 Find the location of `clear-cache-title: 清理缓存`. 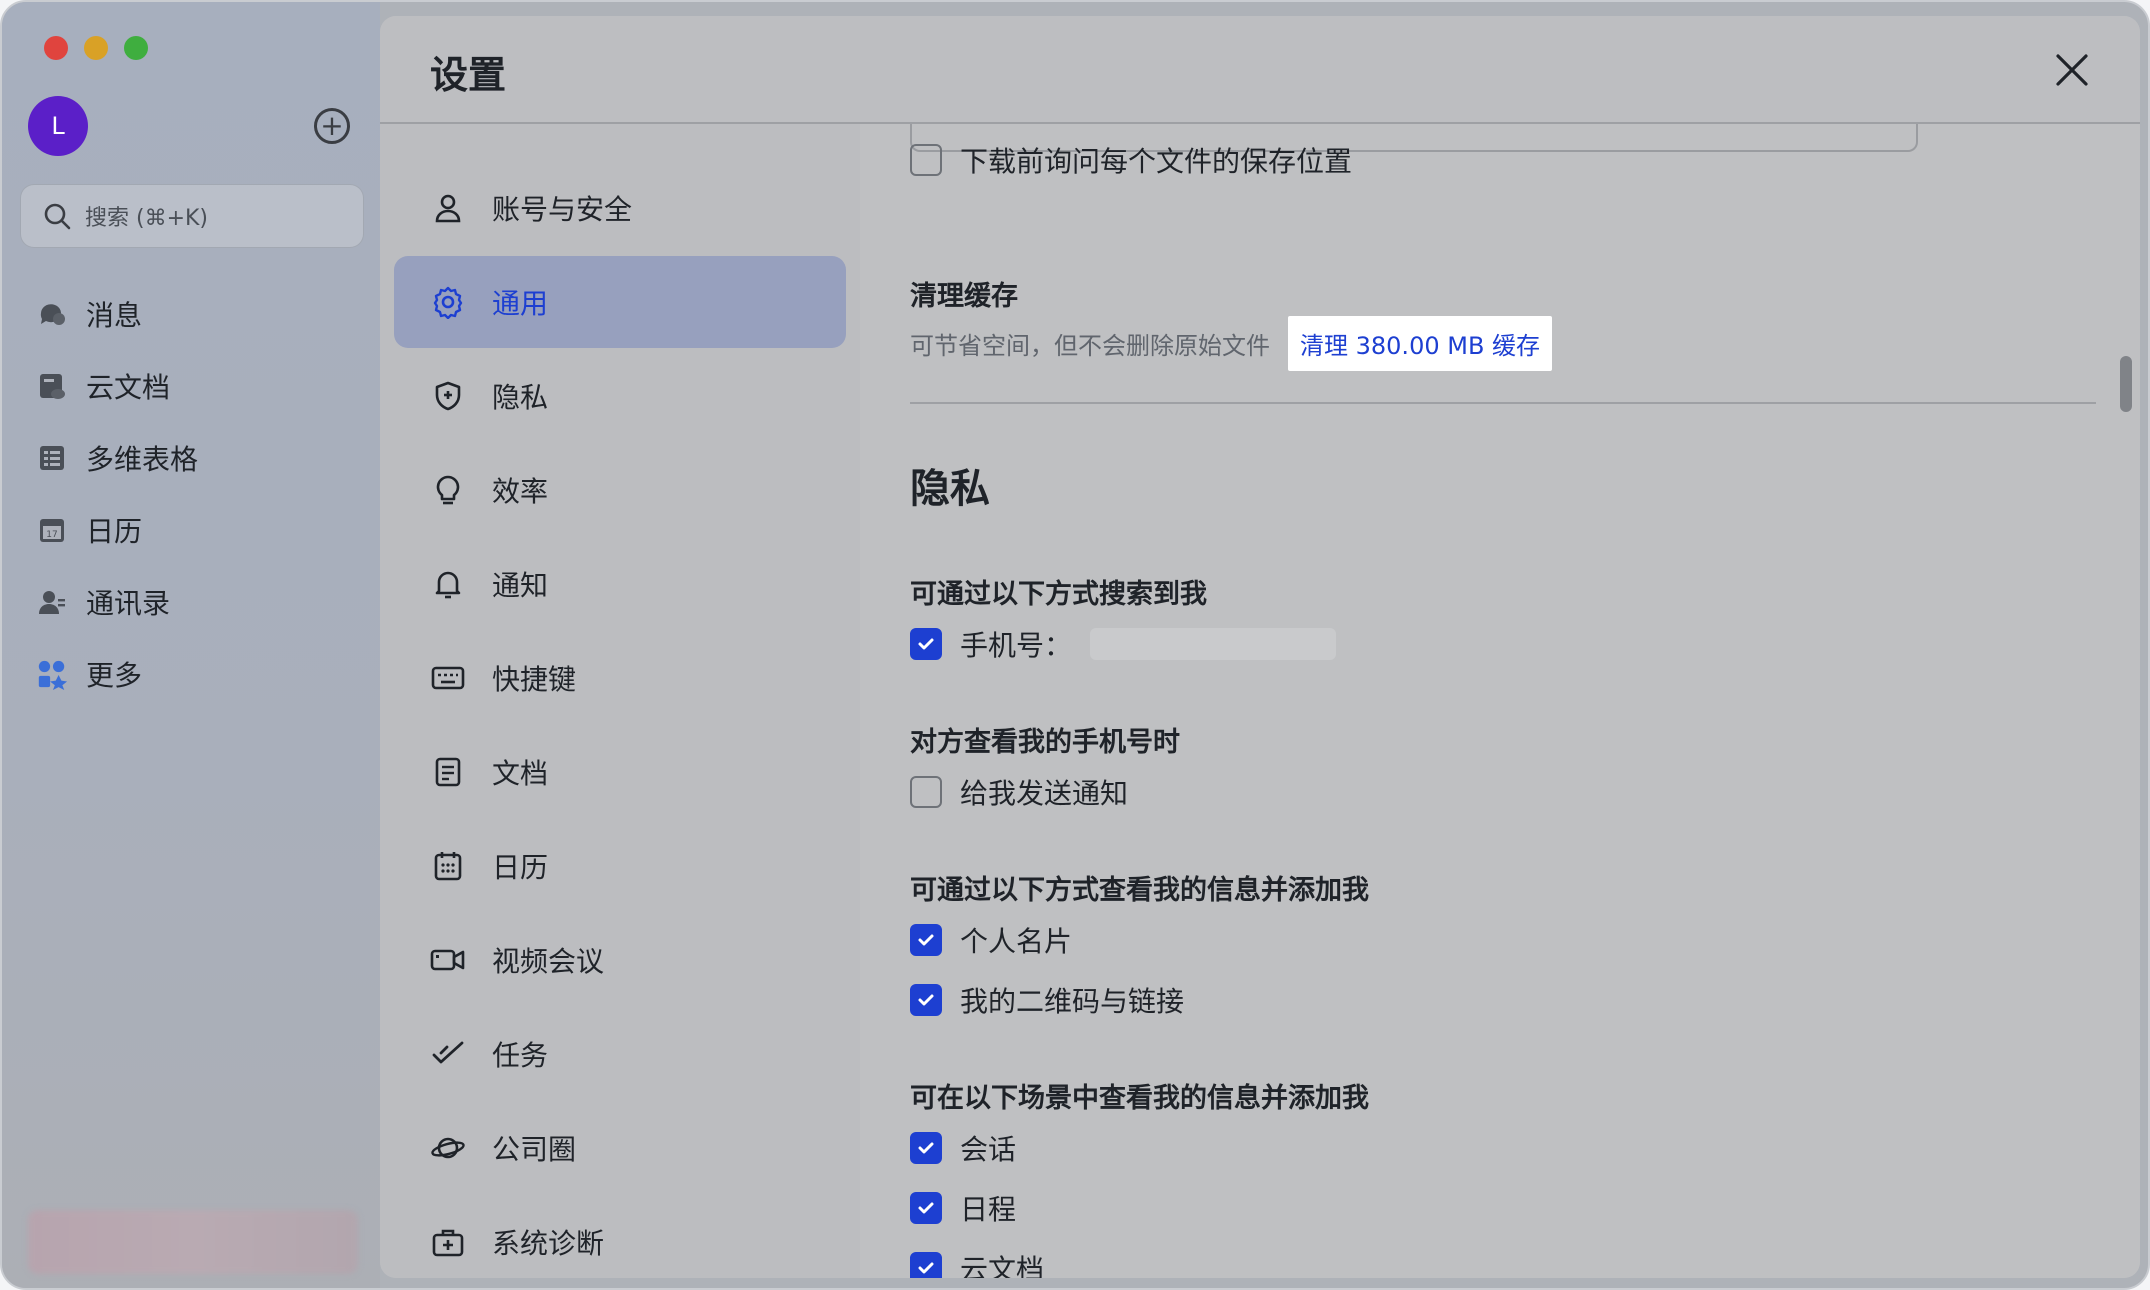

clear-cache-title: 清理缓存 is located at coordinates (964, 296).